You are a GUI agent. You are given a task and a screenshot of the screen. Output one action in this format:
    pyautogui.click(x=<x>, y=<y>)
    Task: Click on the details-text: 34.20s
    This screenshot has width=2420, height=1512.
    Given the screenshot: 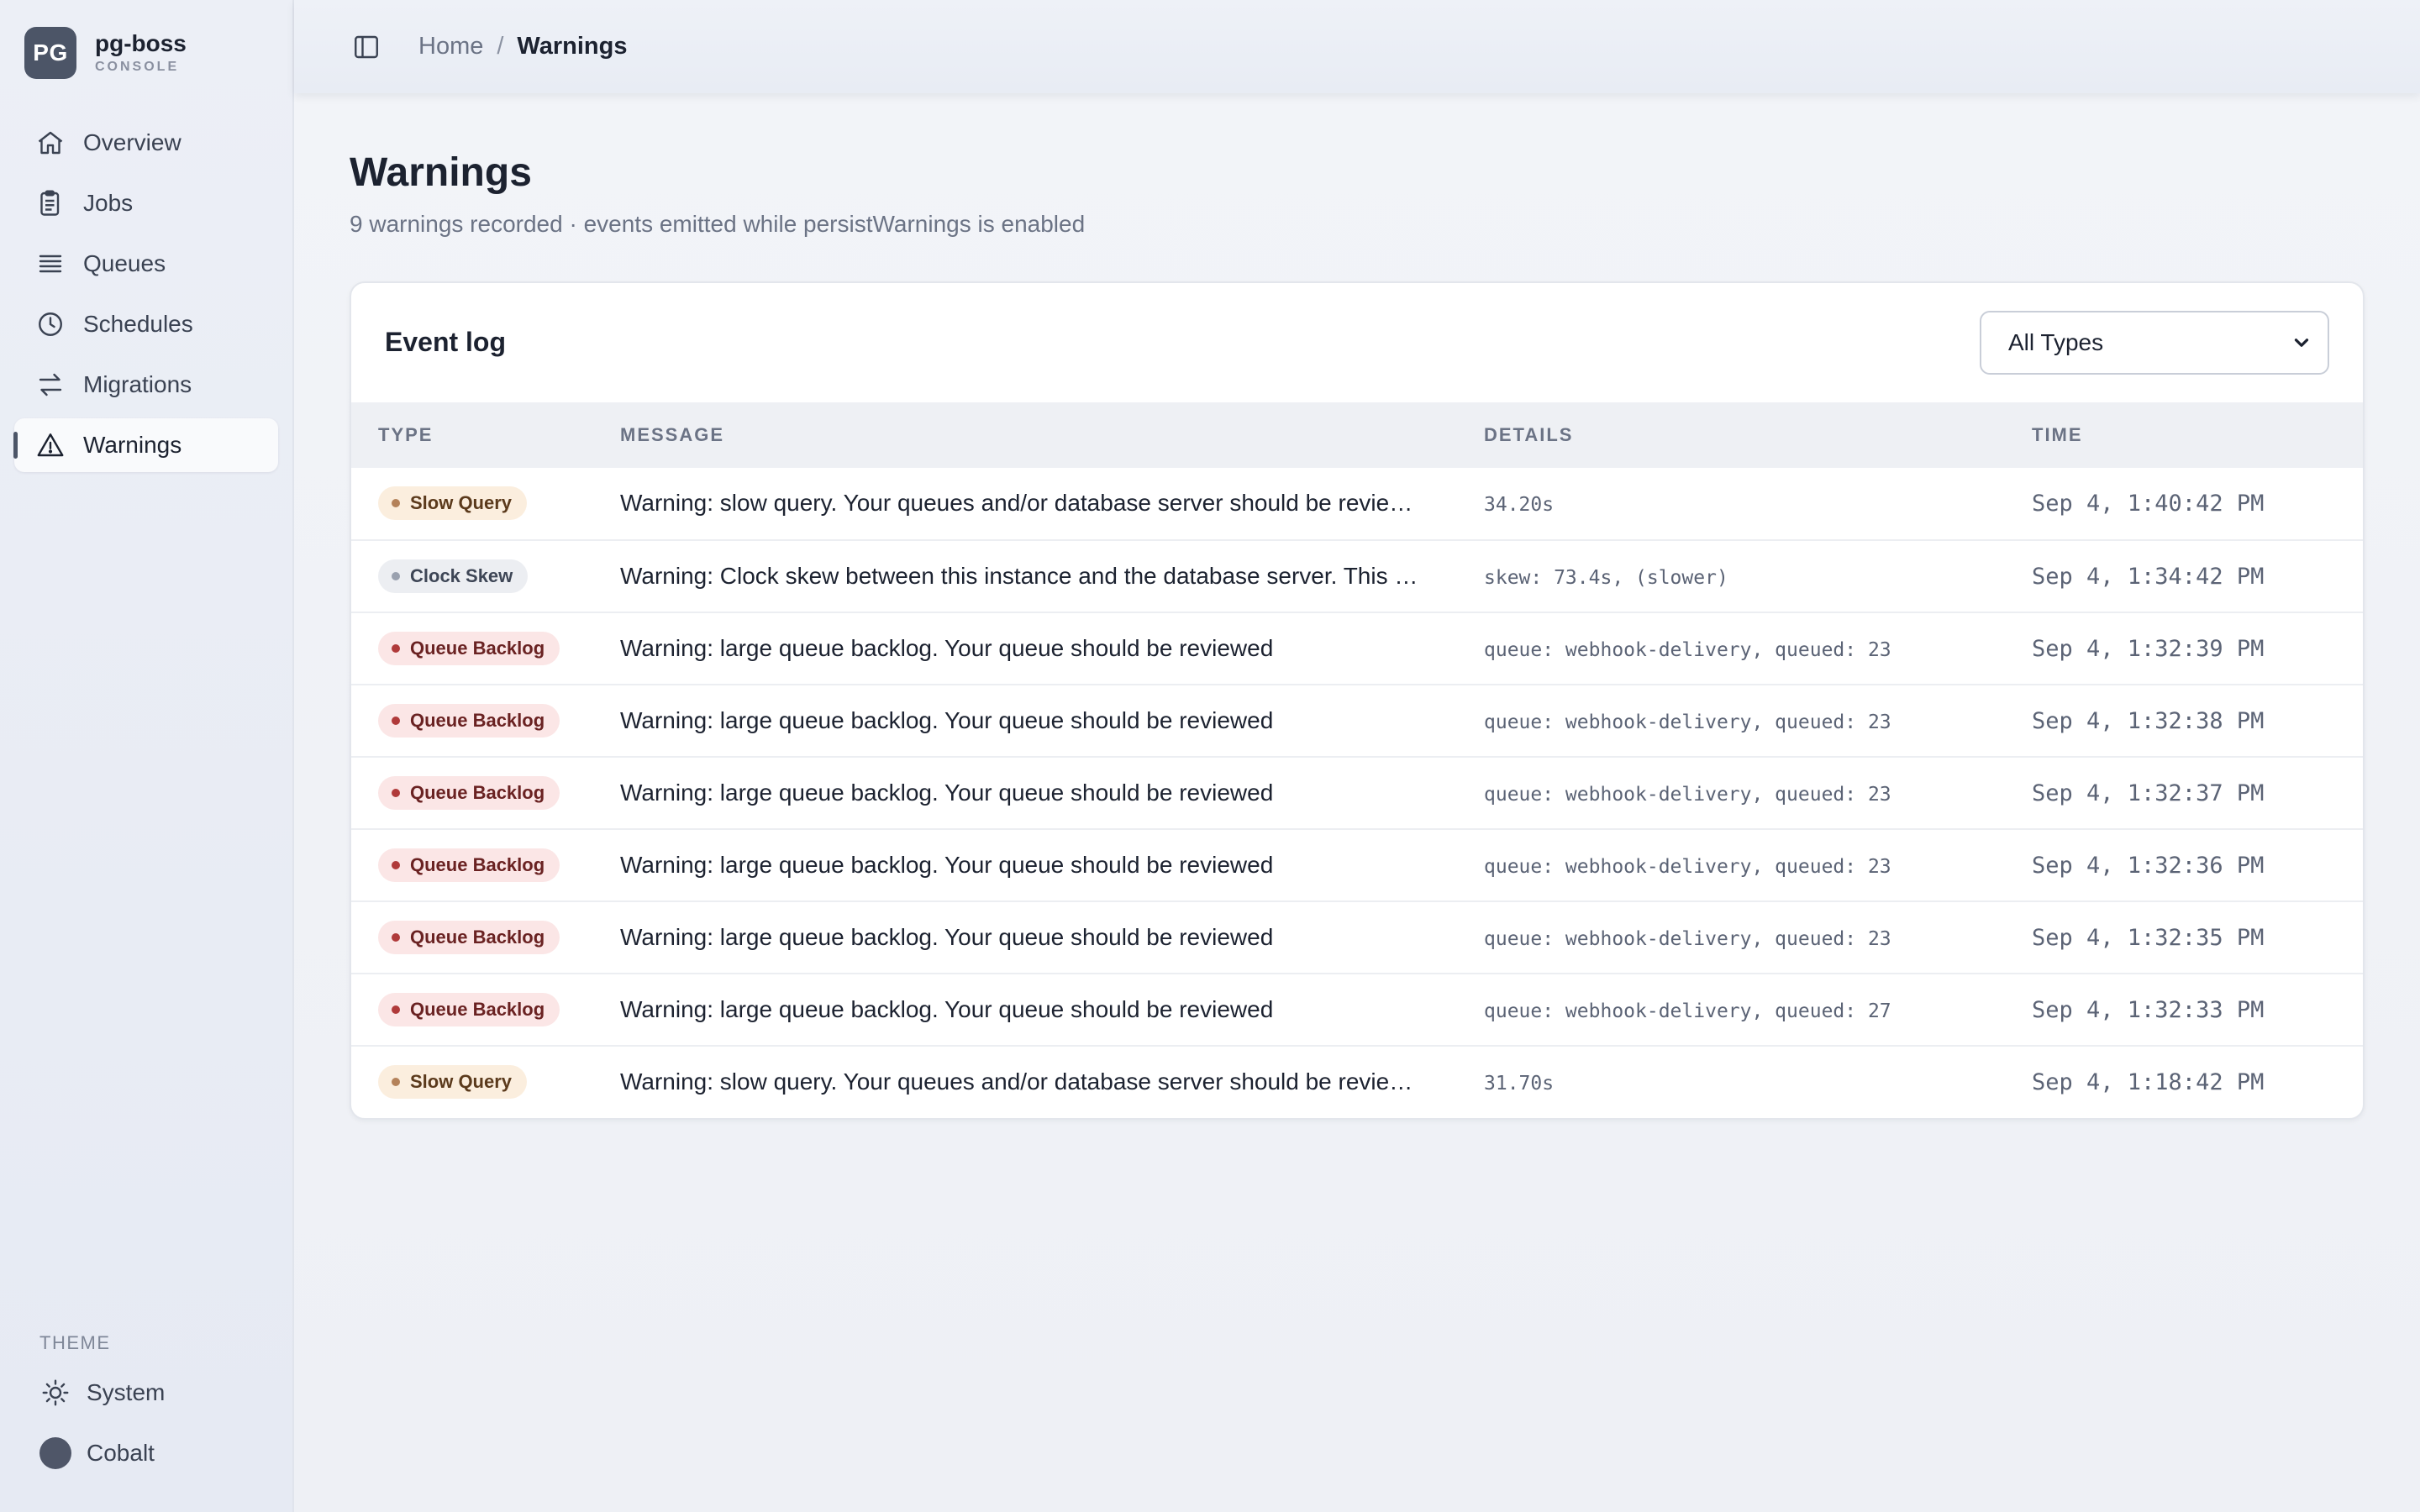 What is the action you would take?
    pyautogui.click(x=1519, y=505)
    